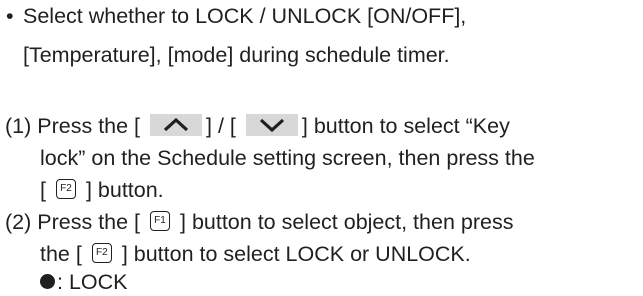 The image size is (643, 296). I want to click on step-2-text-b: ] button to select object, then press, so click(347, 222).